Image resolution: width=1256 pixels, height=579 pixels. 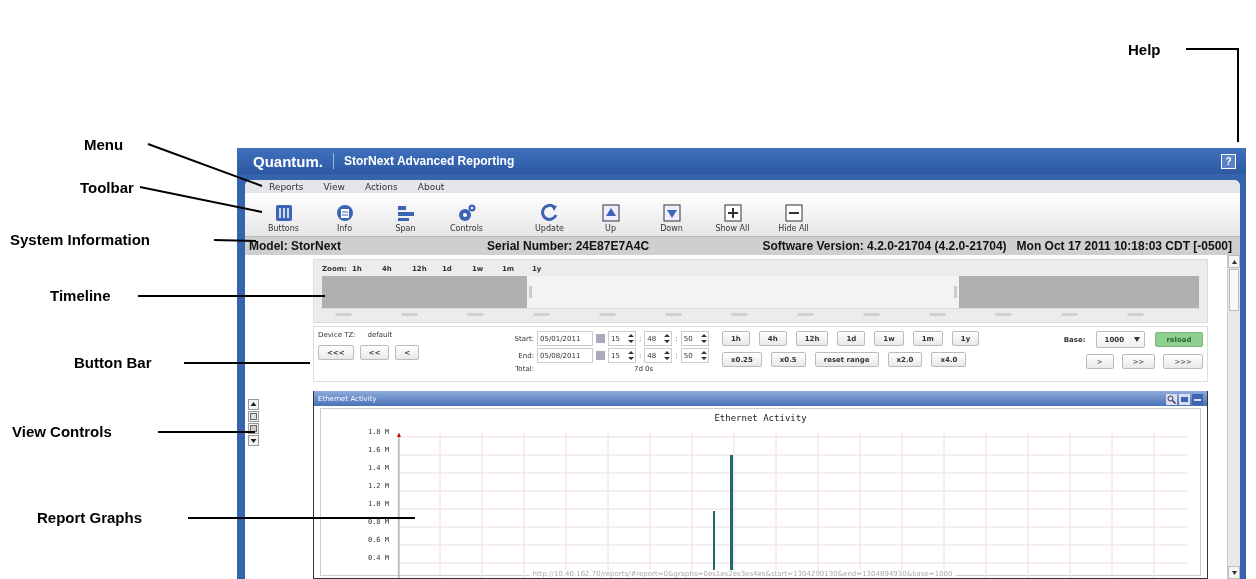 I want to click on brand-logo: Quantum., so click(x=288, y=161).